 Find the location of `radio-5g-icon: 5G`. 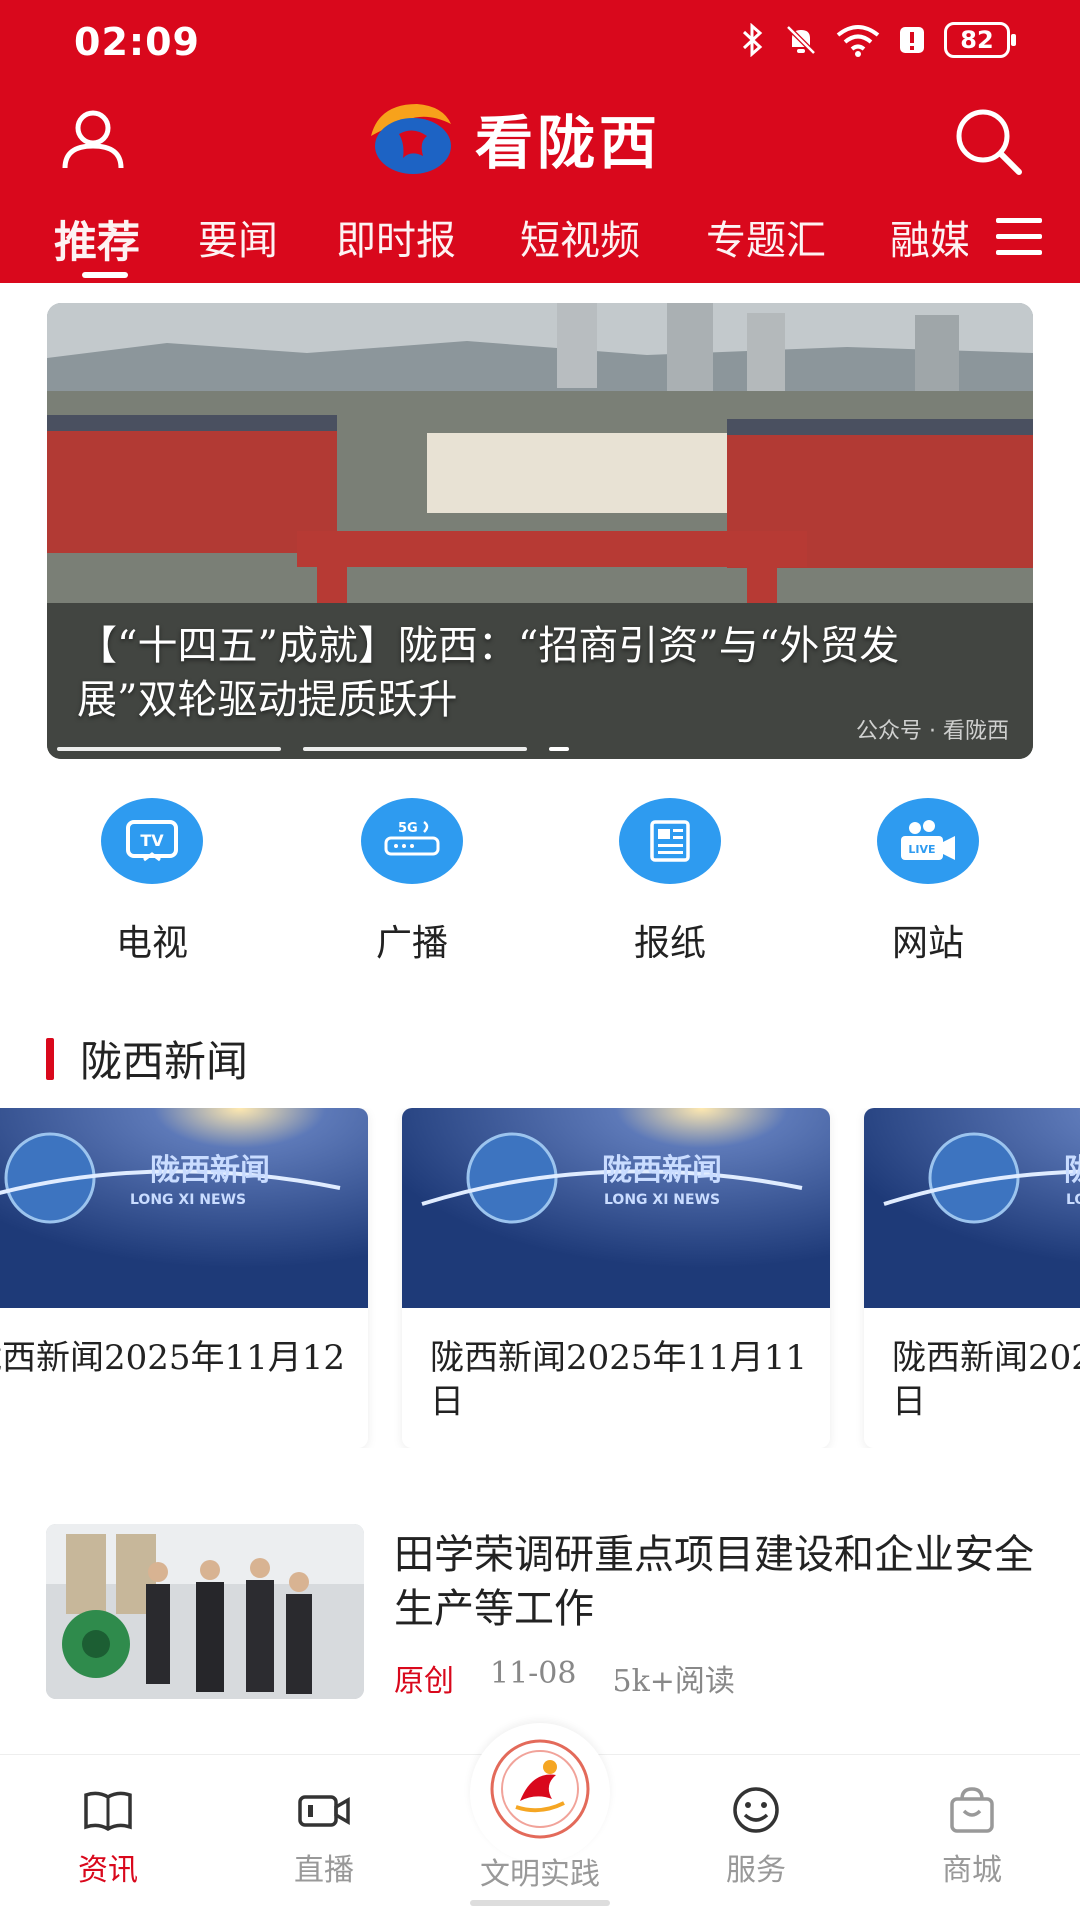

radio-5g-icon: 5G is located at coordinates (412, 841).